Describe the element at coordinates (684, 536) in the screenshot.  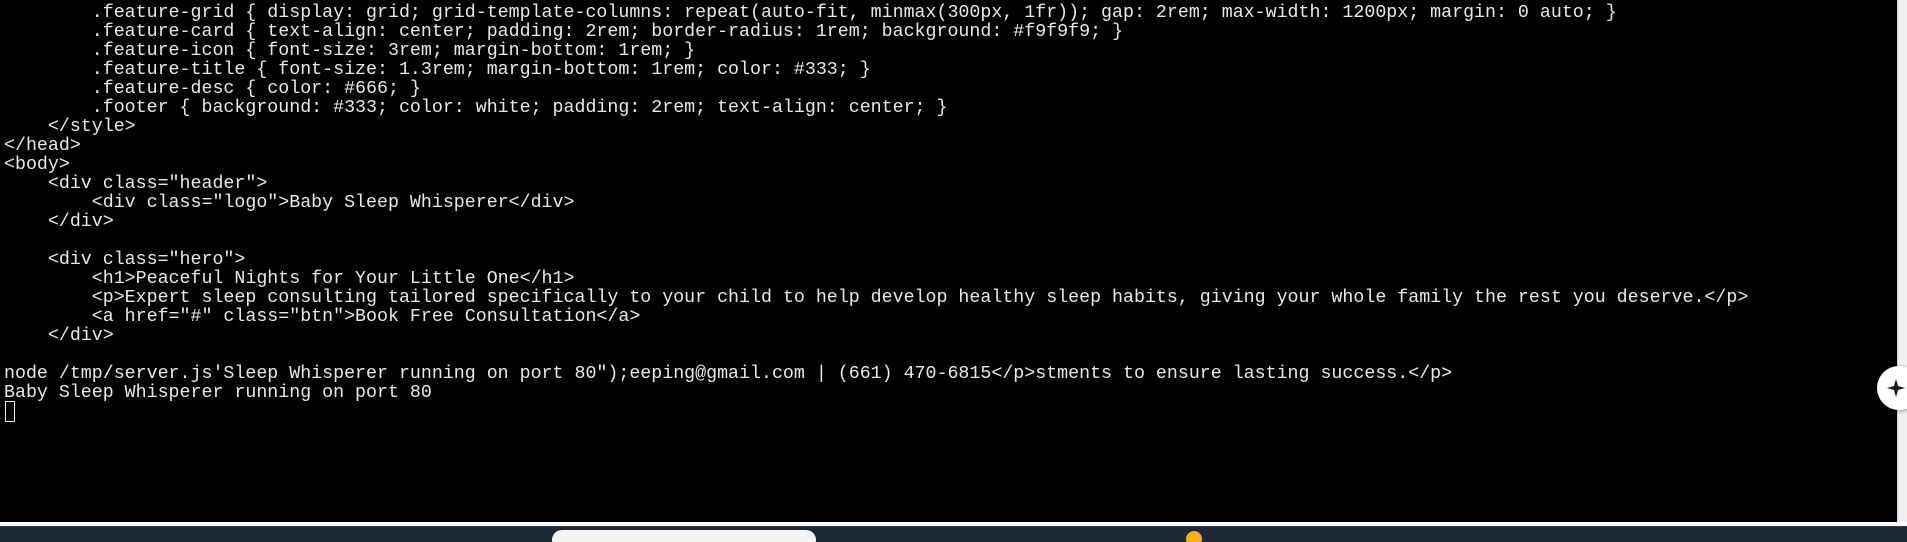
I see `taskbar-search-pill` at that location.